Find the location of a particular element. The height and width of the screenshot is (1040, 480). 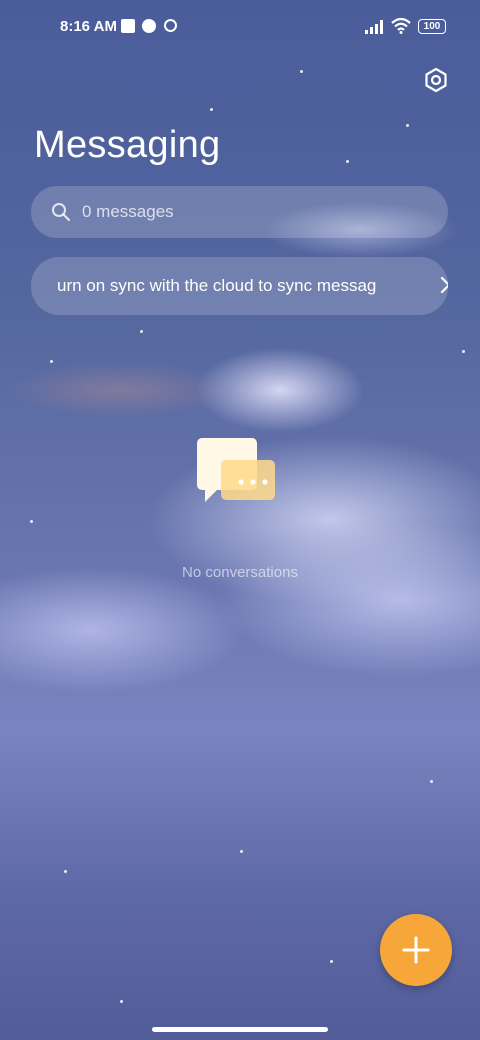

search-placeholder: 0 messages is located at coordinates (128, 211).